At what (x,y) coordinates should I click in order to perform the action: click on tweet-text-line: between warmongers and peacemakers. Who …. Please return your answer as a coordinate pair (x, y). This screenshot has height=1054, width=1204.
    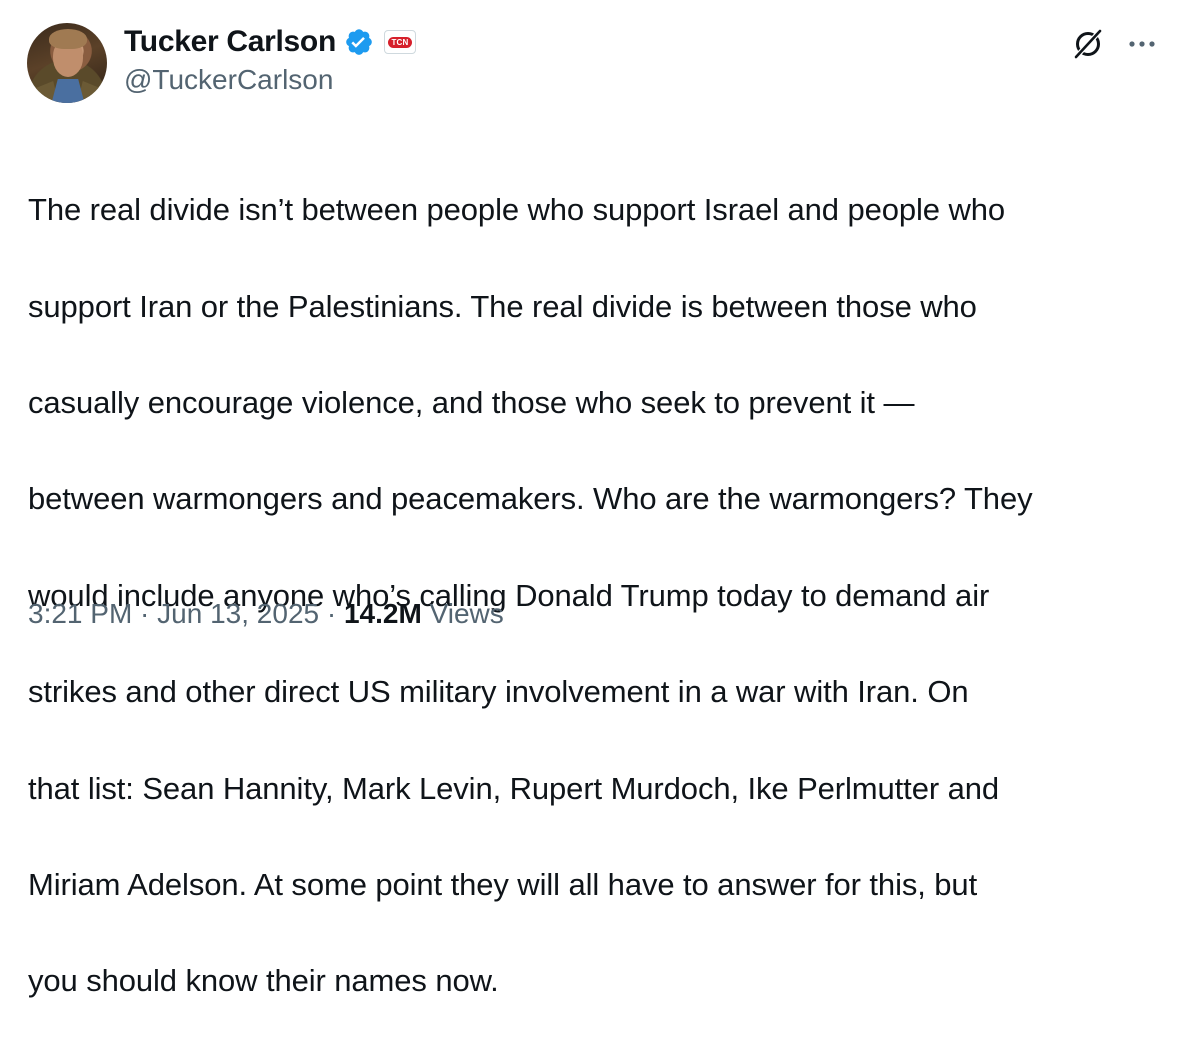
    Looking at the image, I should click on (530, 499).